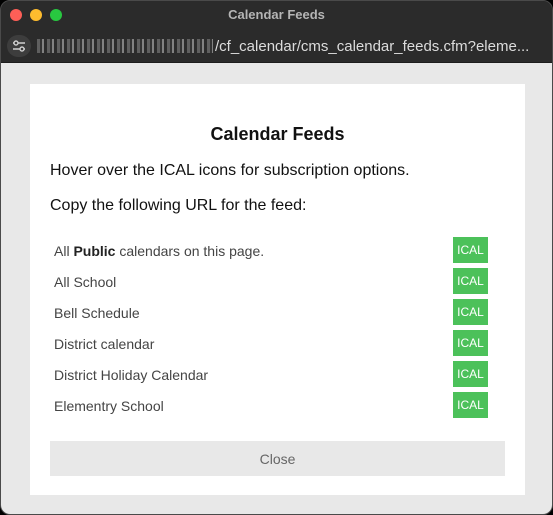 This screenshot has width=553, height=515. What do you see at coordinates (104, 344) in the screenshot?
I see `feed-label: District calendar` at bounding box center [104, 344].